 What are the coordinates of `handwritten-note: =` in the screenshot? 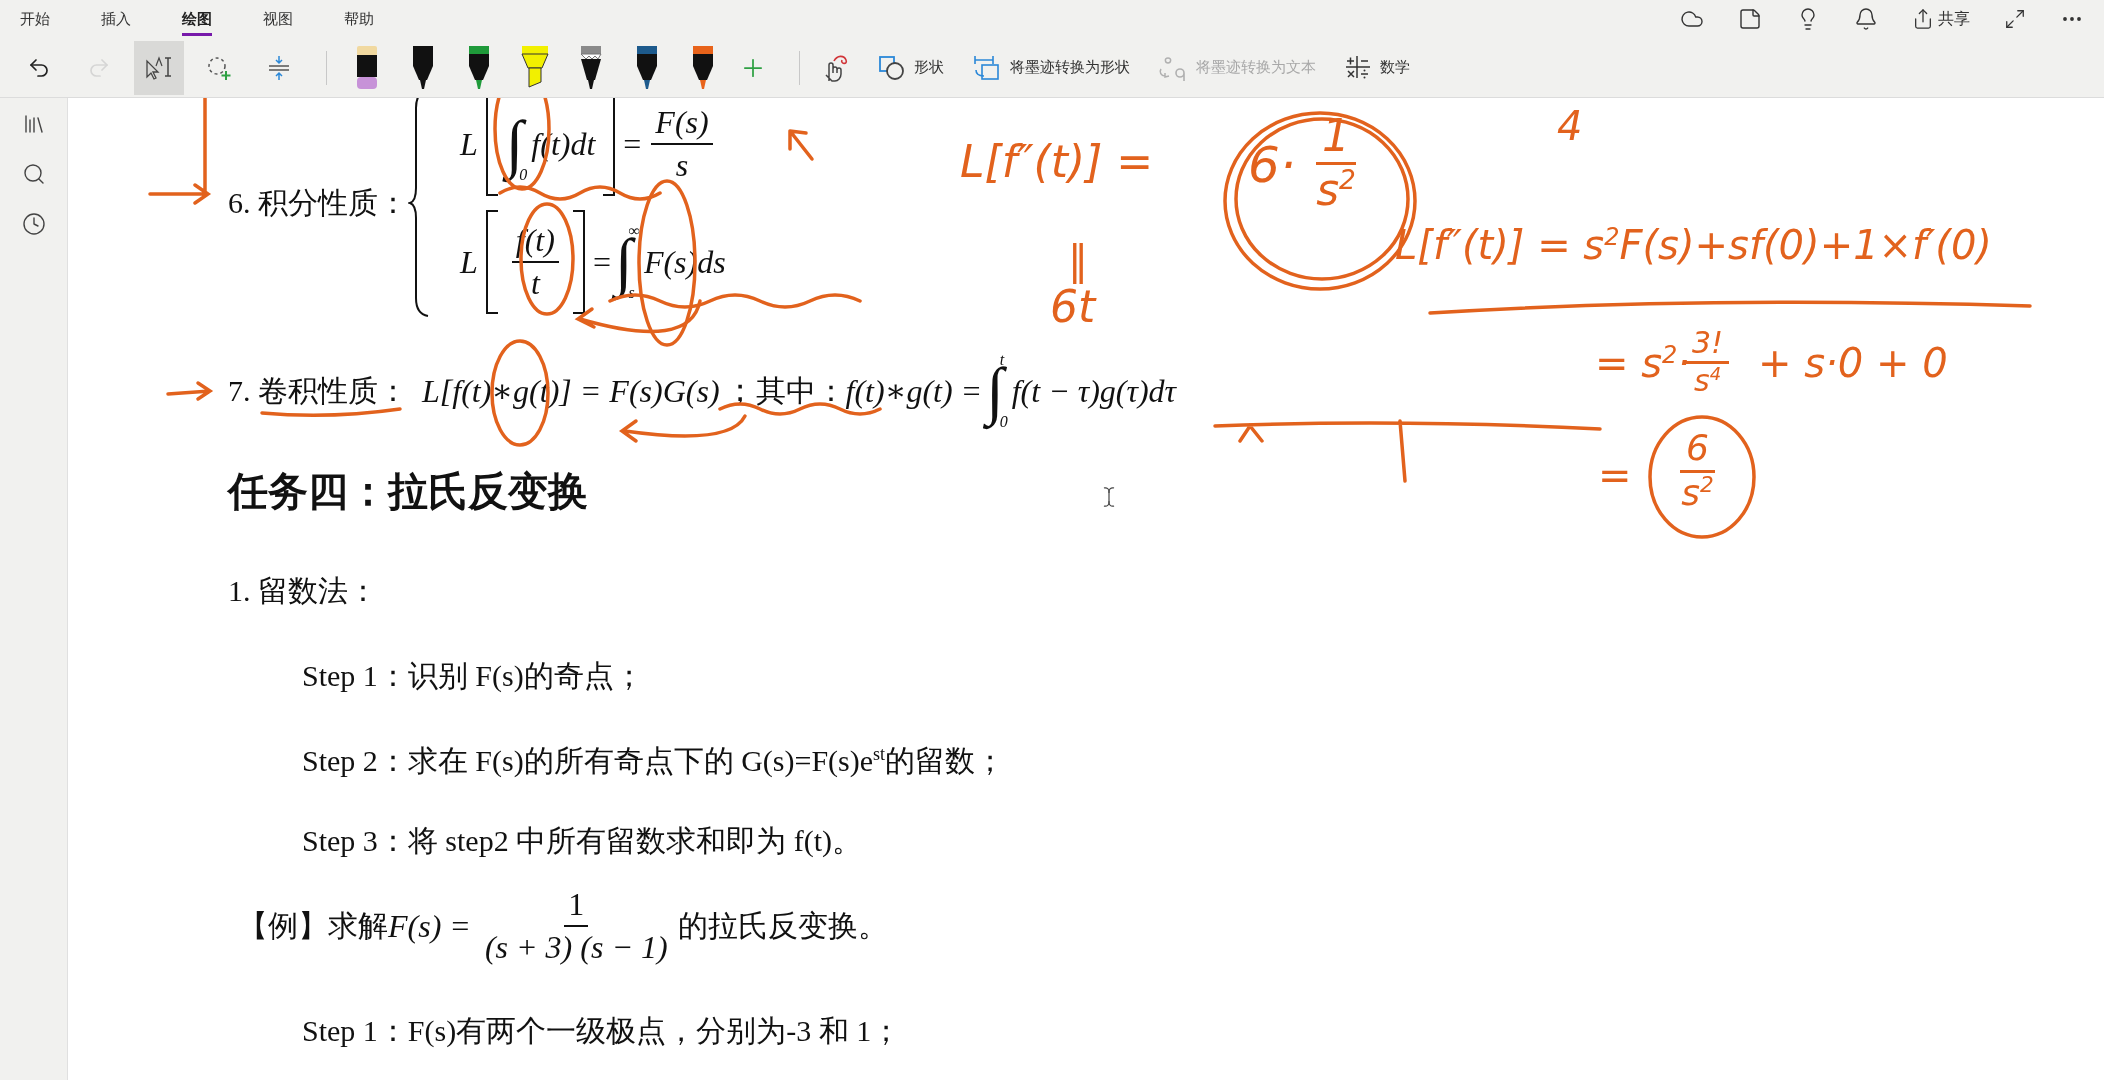 It's located at (1615, 475).